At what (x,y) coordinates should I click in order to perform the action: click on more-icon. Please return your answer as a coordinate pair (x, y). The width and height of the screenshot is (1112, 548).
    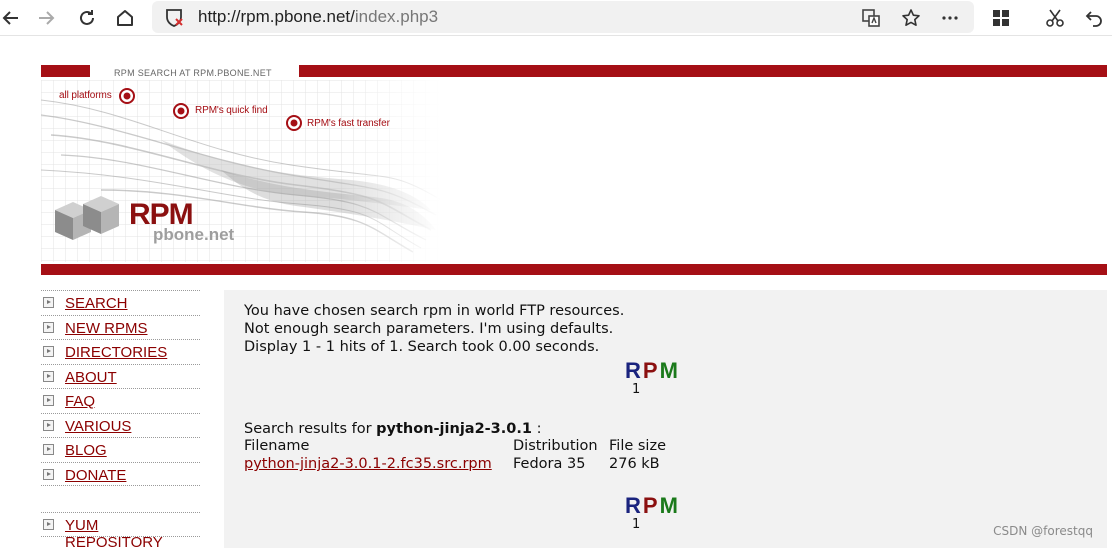
    Looking at the image, I should click on (950, 18).